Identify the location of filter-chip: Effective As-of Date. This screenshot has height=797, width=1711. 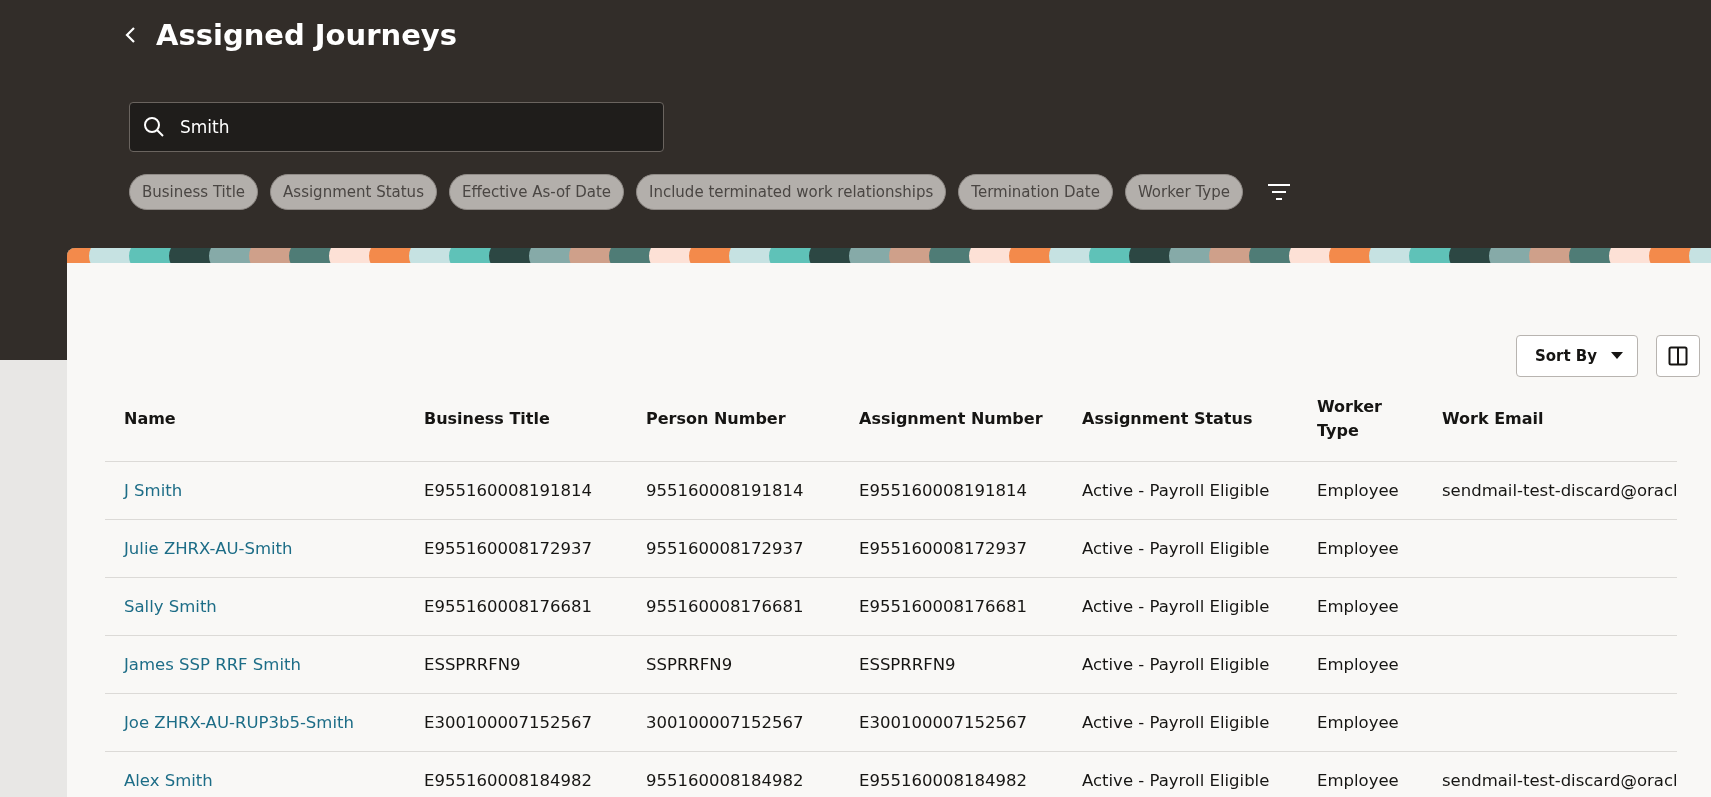
(536, 192).